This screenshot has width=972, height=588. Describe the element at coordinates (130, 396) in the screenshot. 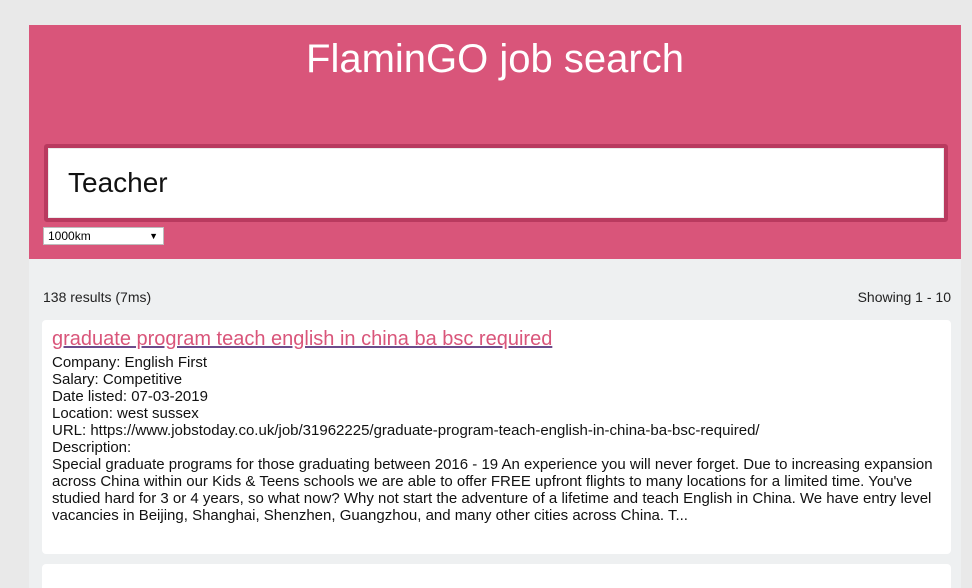

I see `result-date-listed: Date listed: 07-03-2019` at that location.